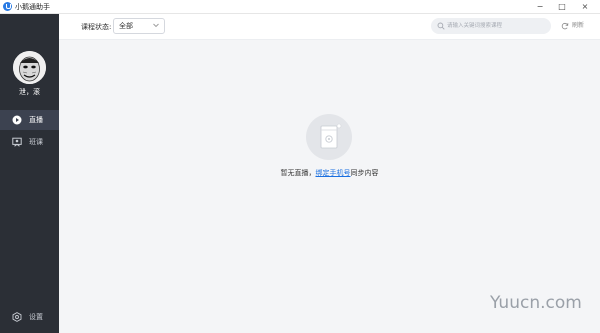  I want to click on empty-text-after: 同步内容, so click(364, 173).